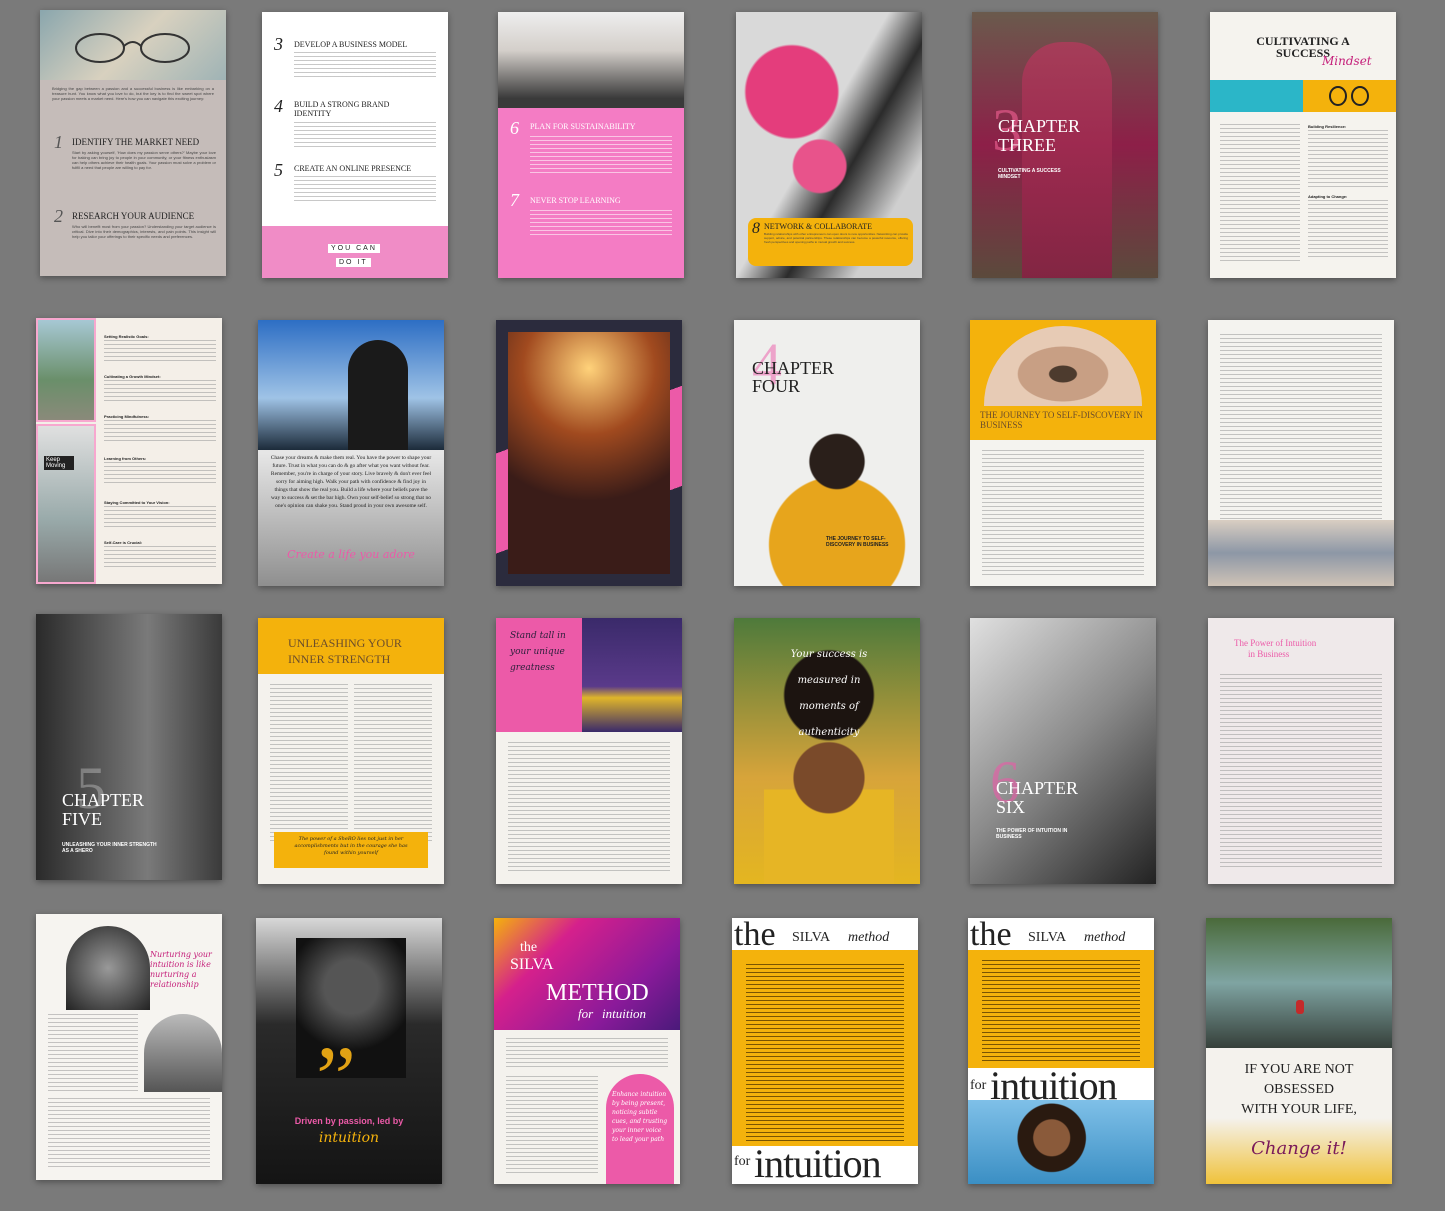  What do you see at coordinates (1328, 196) in the screenshot?
I see `subhead: Adapting to Change:` at bounding box center [1328, 196].